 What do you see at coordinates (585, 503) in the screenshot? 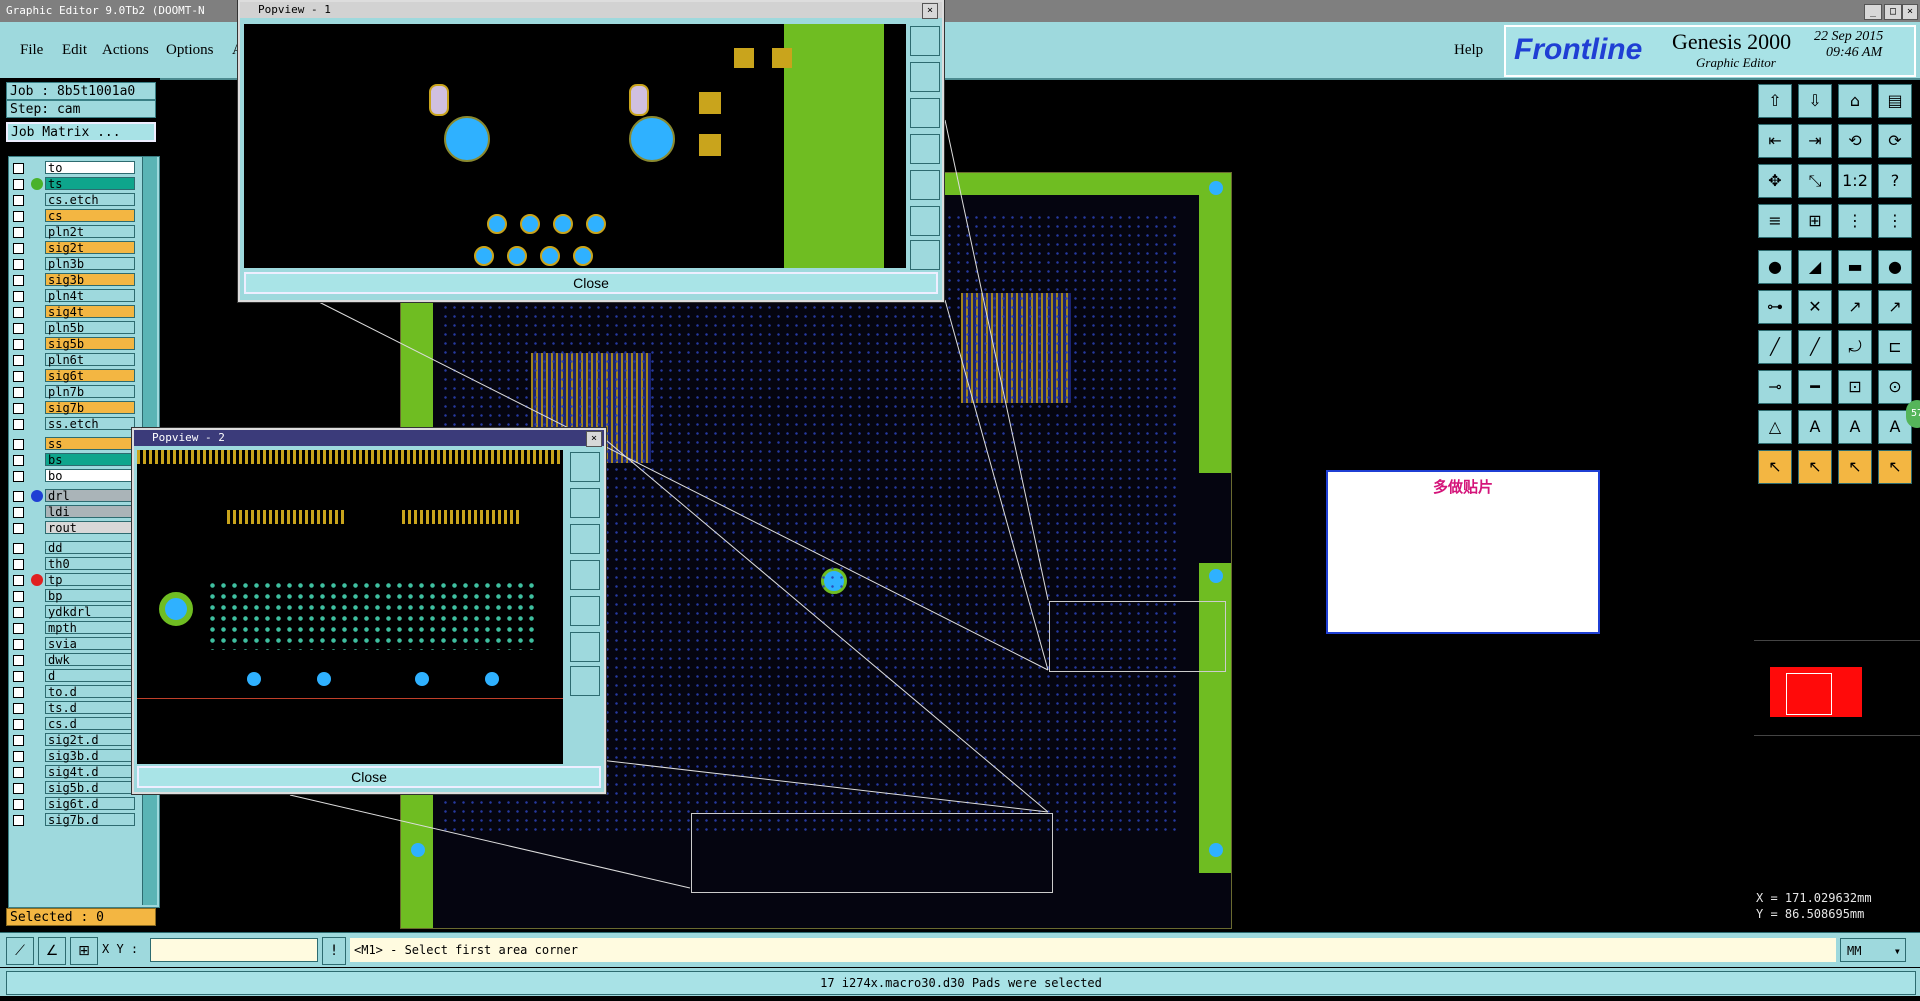
I see `popview-2-pan-up-icon` at bounding box center [585, 503].